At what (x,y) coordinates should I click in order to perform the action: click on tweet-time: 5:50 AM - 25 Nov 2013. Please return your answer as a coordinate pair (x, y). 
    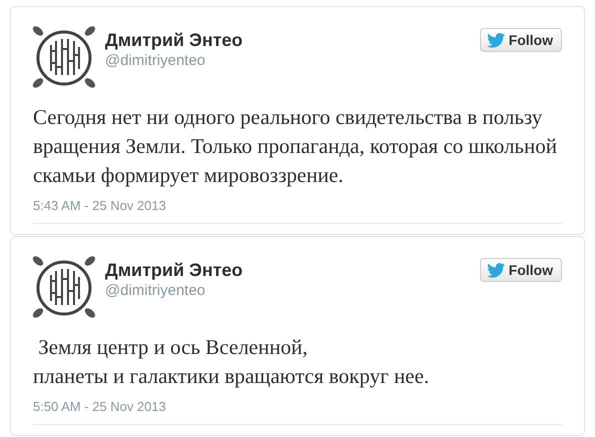
    Looking at the image, I should click on (100, 407).